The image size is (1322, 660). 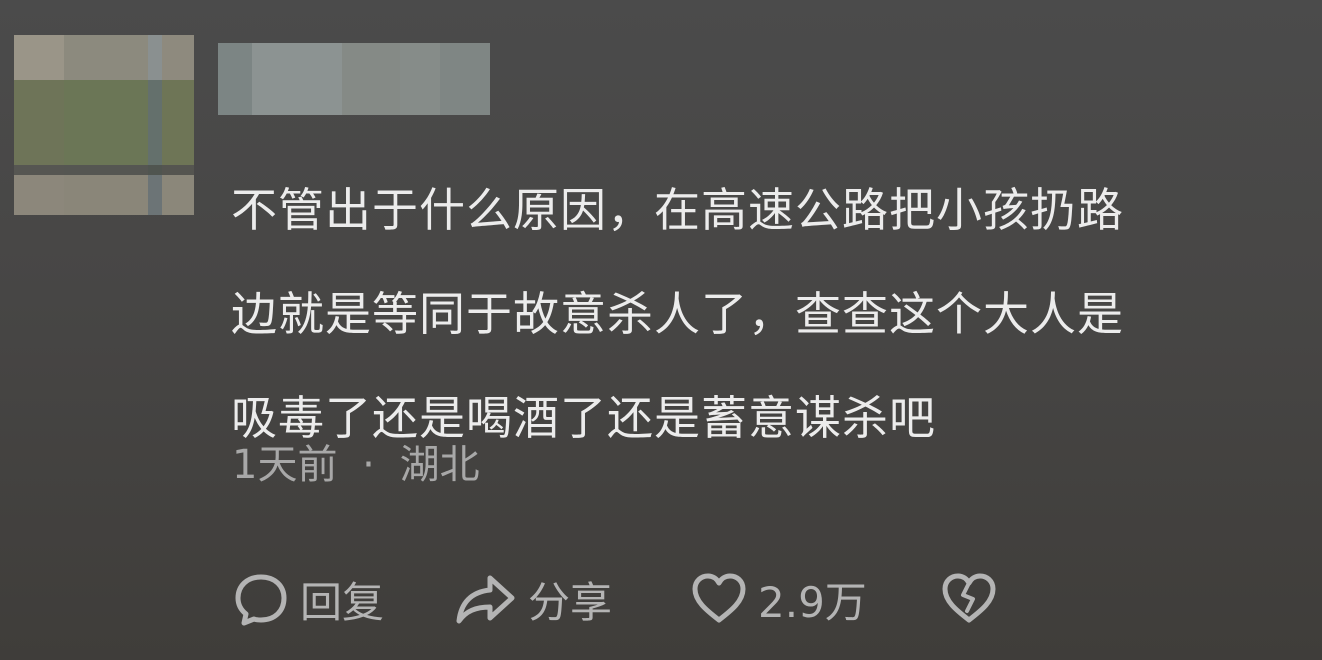 I want to click on dislike-button, so click(x=969, y=599).